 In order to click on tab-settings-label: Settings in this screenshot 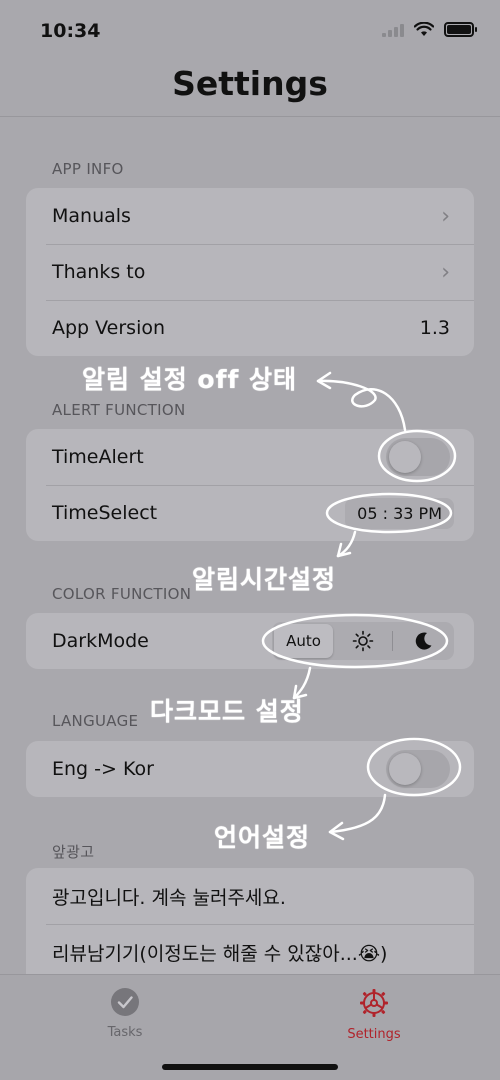, I will do `click(374, 1034)`.